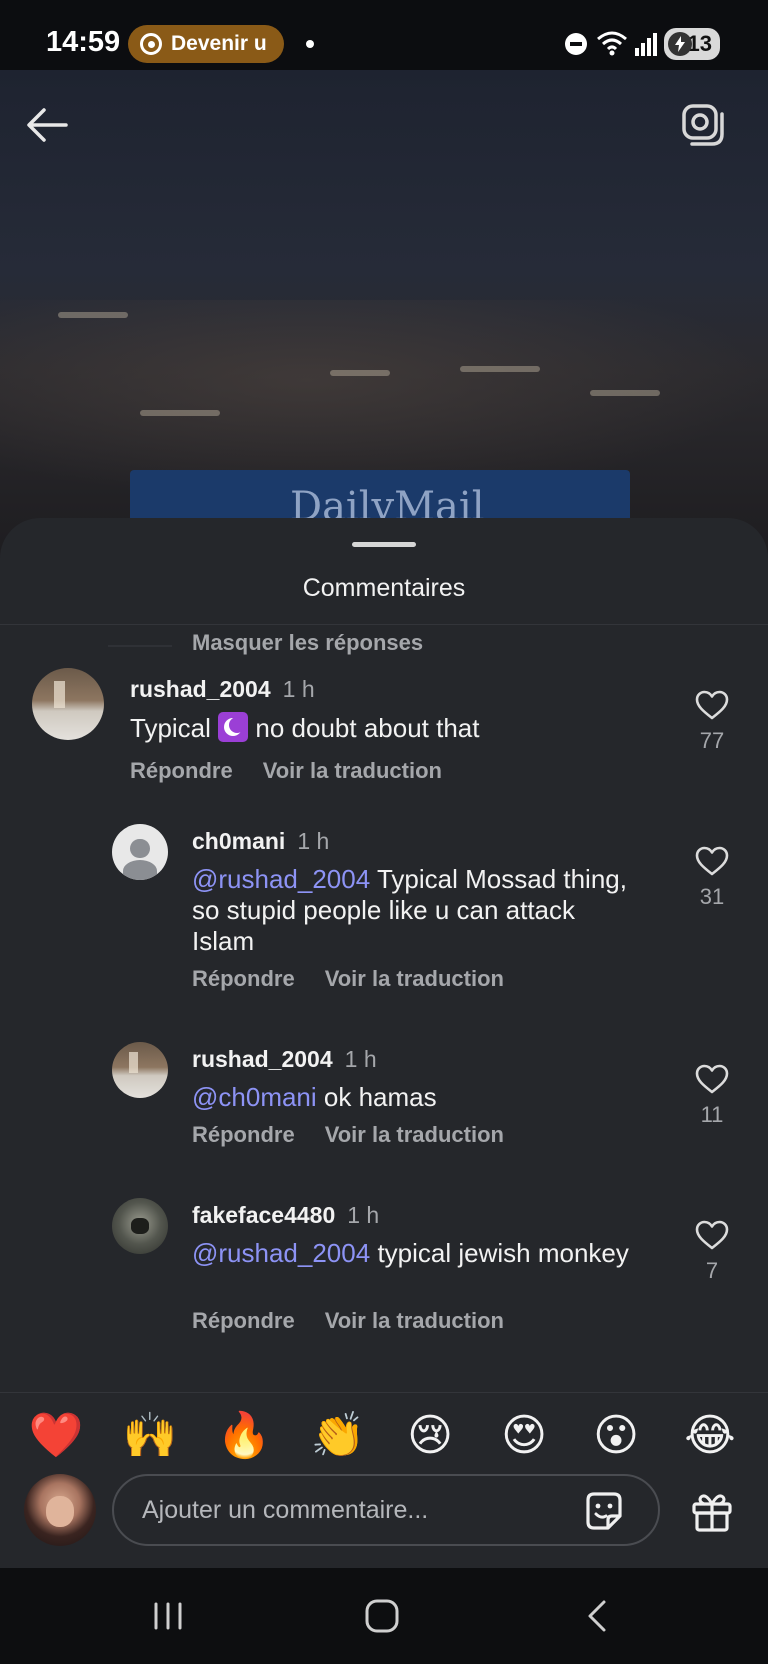 Image resolution: width=768 pixels, height=1664 pixels. What do you see at coordinates (168, 1616) in the screenshot?
I see `recent-apps-icon` at bounding box center [168, 1616].